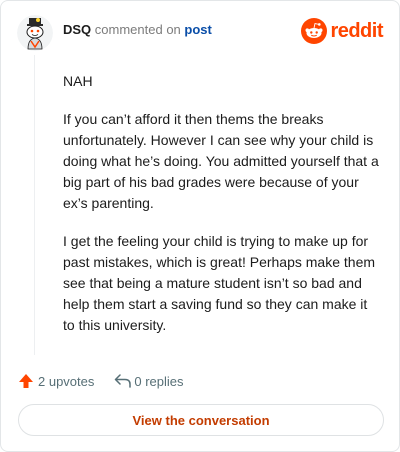  I want to click on comment-meta: DSQ commented on post, so click(137, 30).